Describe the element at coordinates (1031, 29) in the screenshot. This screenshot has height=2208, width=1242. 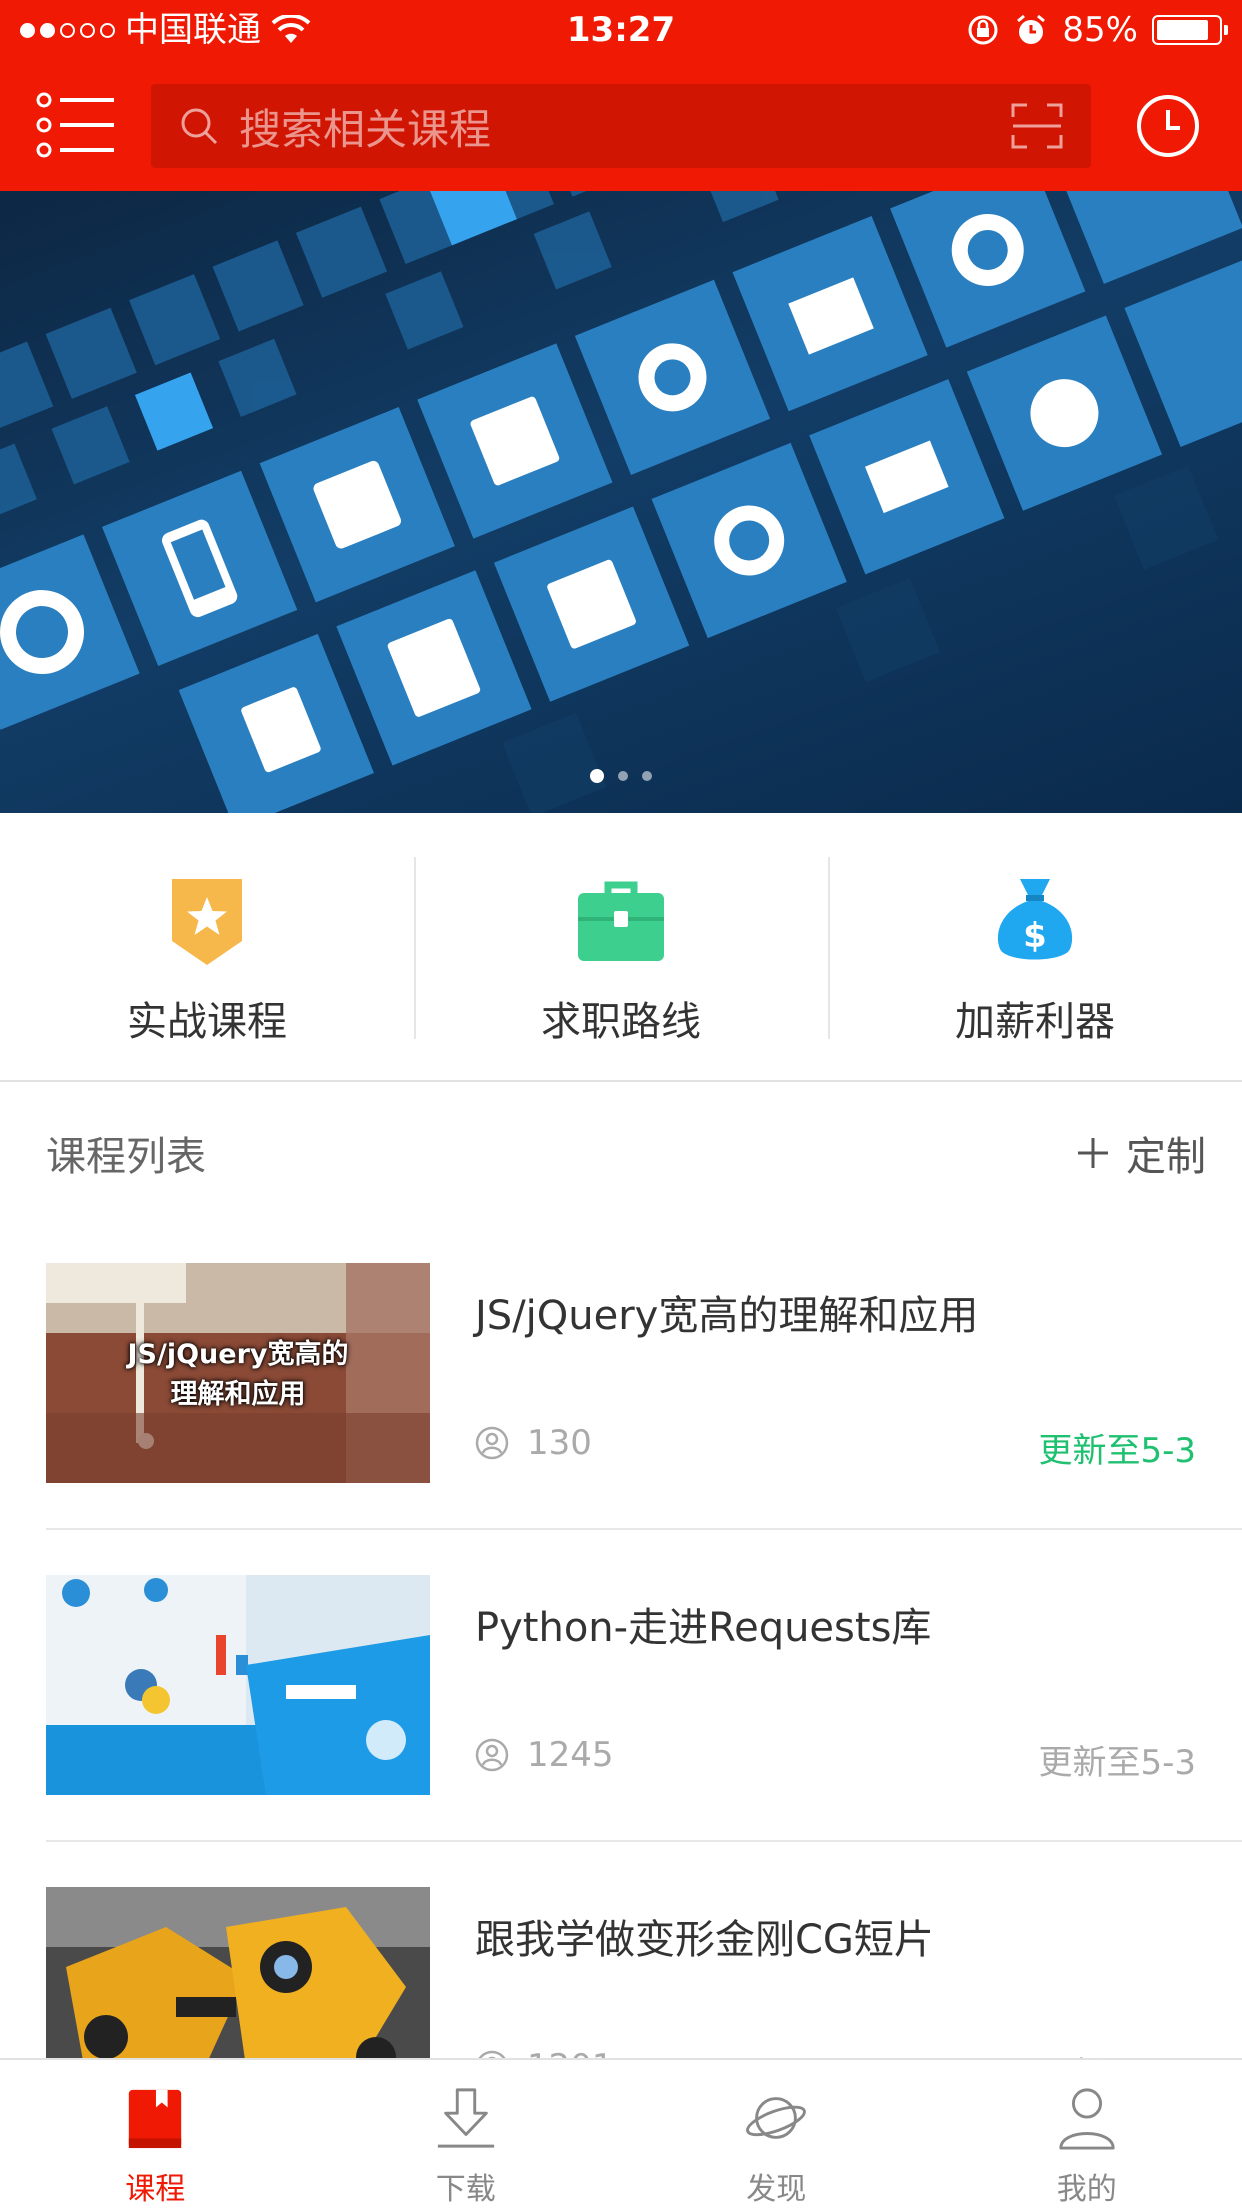
I see `alarm-icon` at that location.